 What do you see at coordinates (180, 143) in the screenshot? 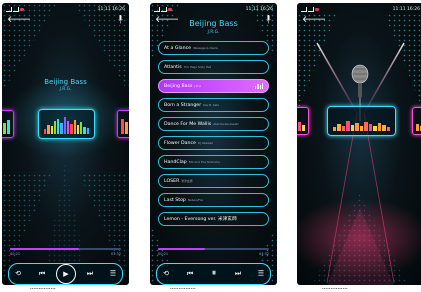
I see `song-item-title: Flower Dance` at bounding box center [180, 143].